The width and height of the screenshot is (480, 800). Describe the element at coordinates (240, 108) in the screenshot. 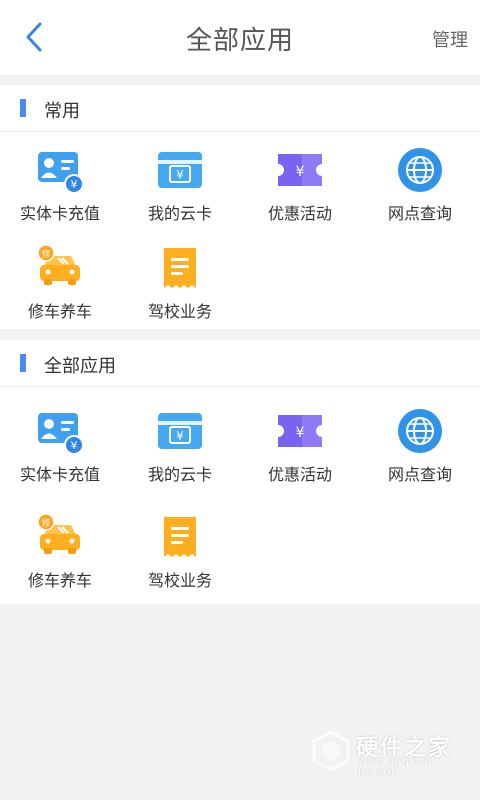

I see `section-header: 常用` at that location.